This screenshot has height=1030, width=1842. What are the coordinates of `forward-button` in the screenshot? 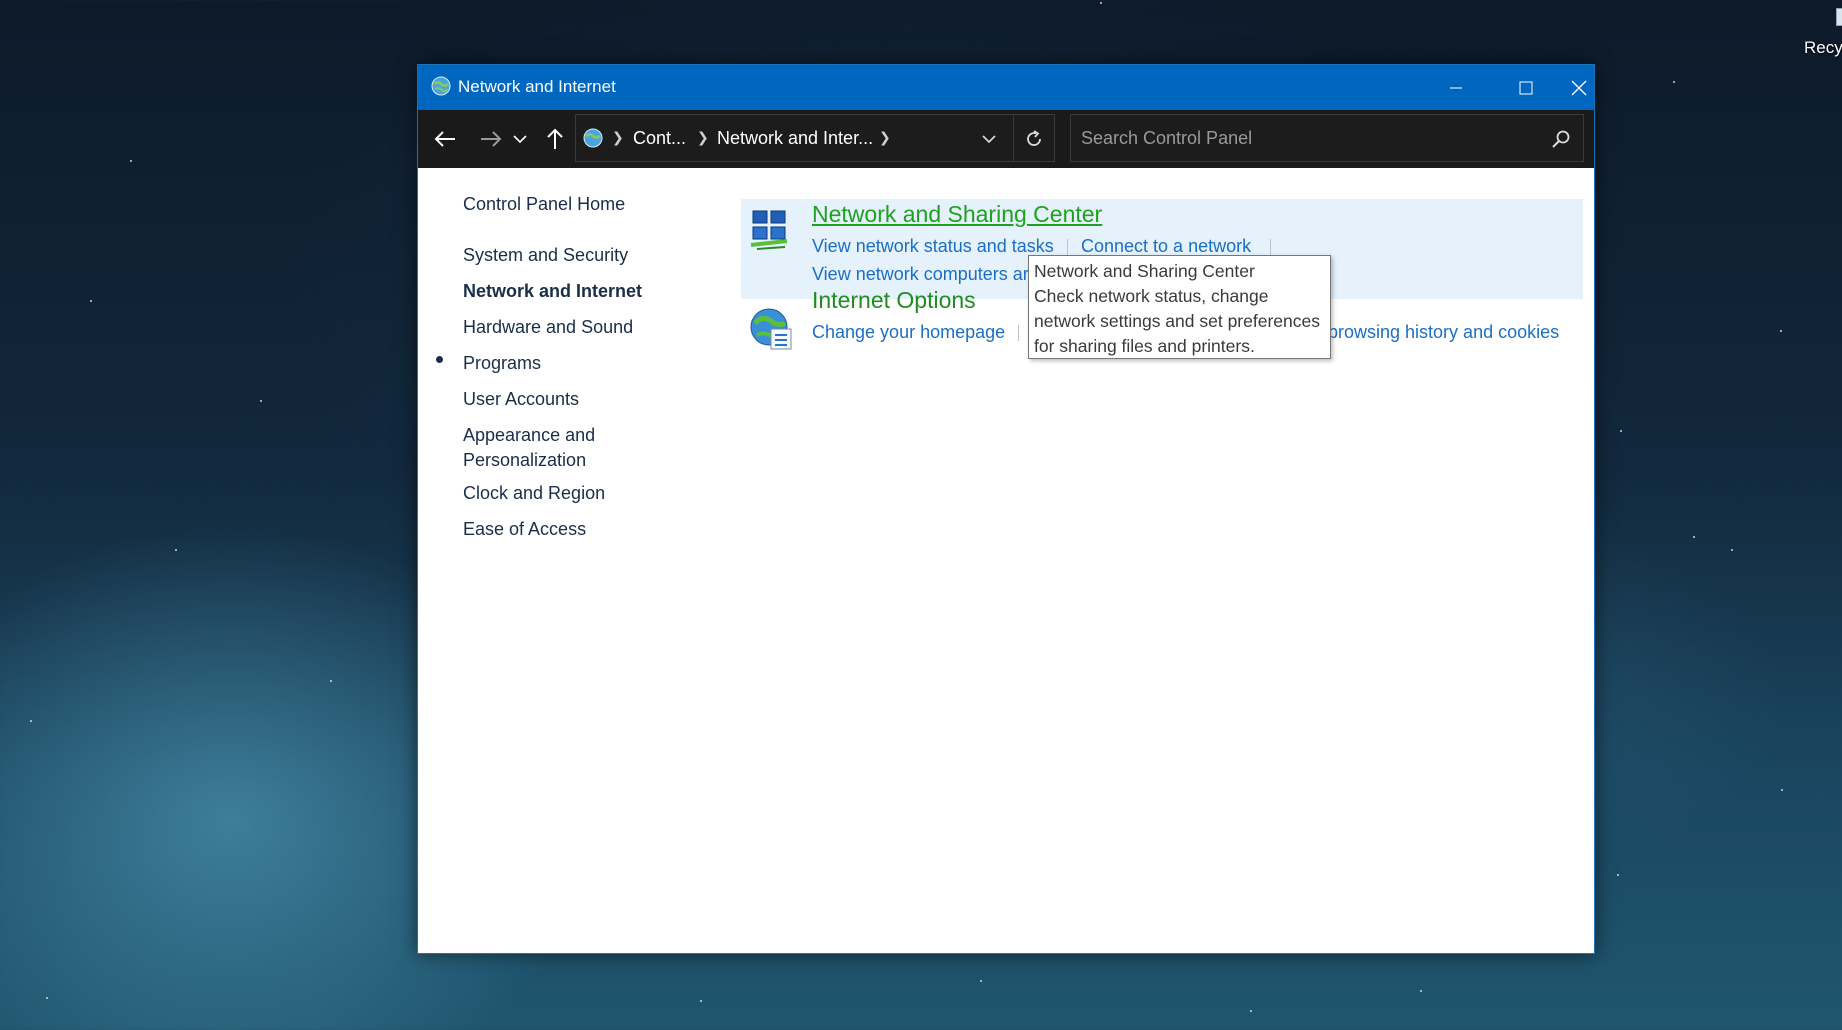 It's located at (491, 139).